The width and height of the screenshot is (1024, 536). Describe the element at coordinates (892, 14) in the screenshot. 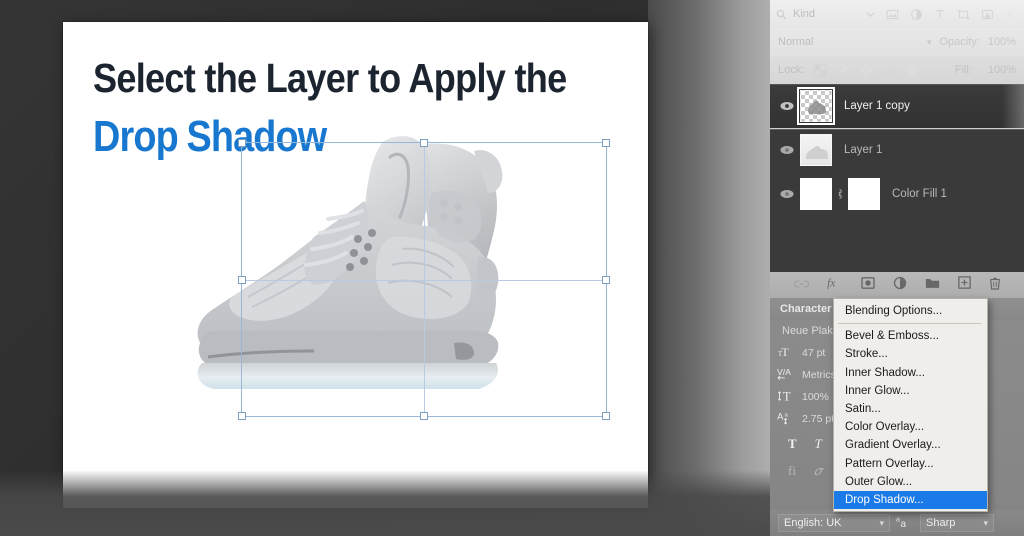

I see `pixel-layer-icon` at that location.